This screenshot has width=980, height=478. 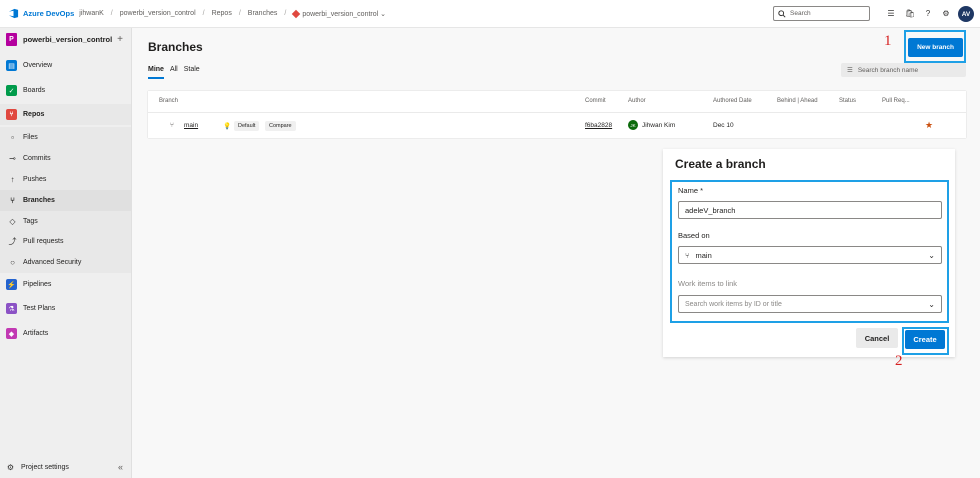 I want to click on favorite-star-icon: ★, so click(x=929, y=125).